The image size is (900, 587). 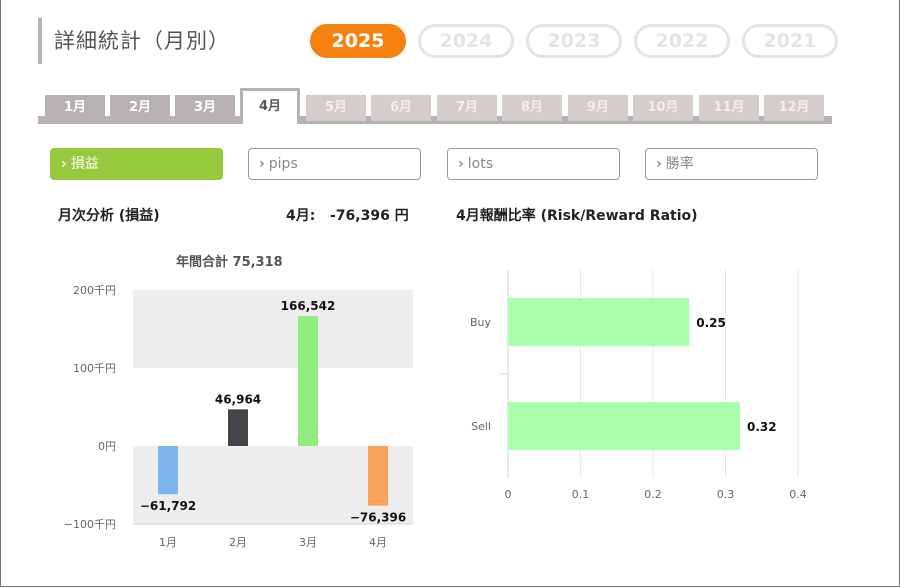 I want to click on year-selector: 2025 2024 2023 2022 2021, so click(x=574, y=41).